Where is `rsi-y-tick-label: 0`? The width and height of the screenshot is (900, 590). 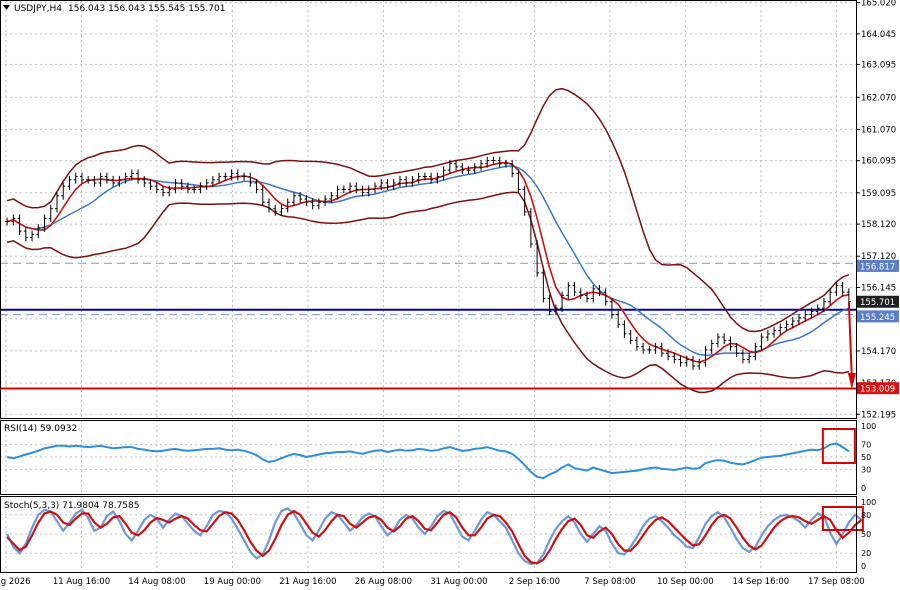
rsi-y-tick-label: 0 is located at coordinates (863, 488).